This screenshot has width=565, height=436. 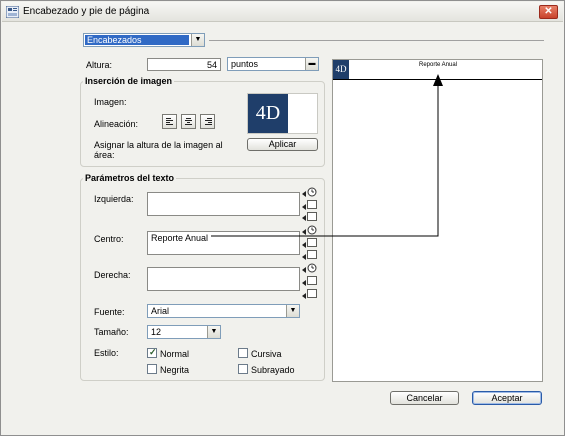 I want to click on accept-button: Aceptar, so click(x=507, y=398).